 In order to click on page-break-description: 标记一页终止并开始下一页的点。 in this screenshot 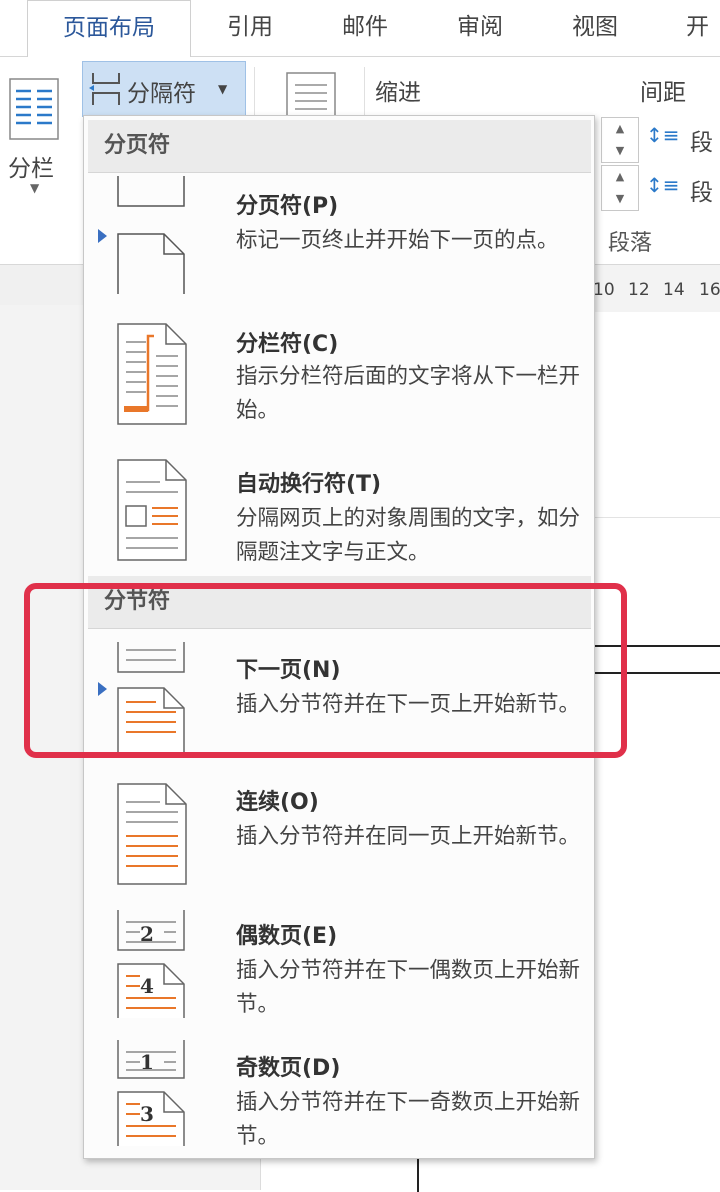, I will do `click(397, 240)`.